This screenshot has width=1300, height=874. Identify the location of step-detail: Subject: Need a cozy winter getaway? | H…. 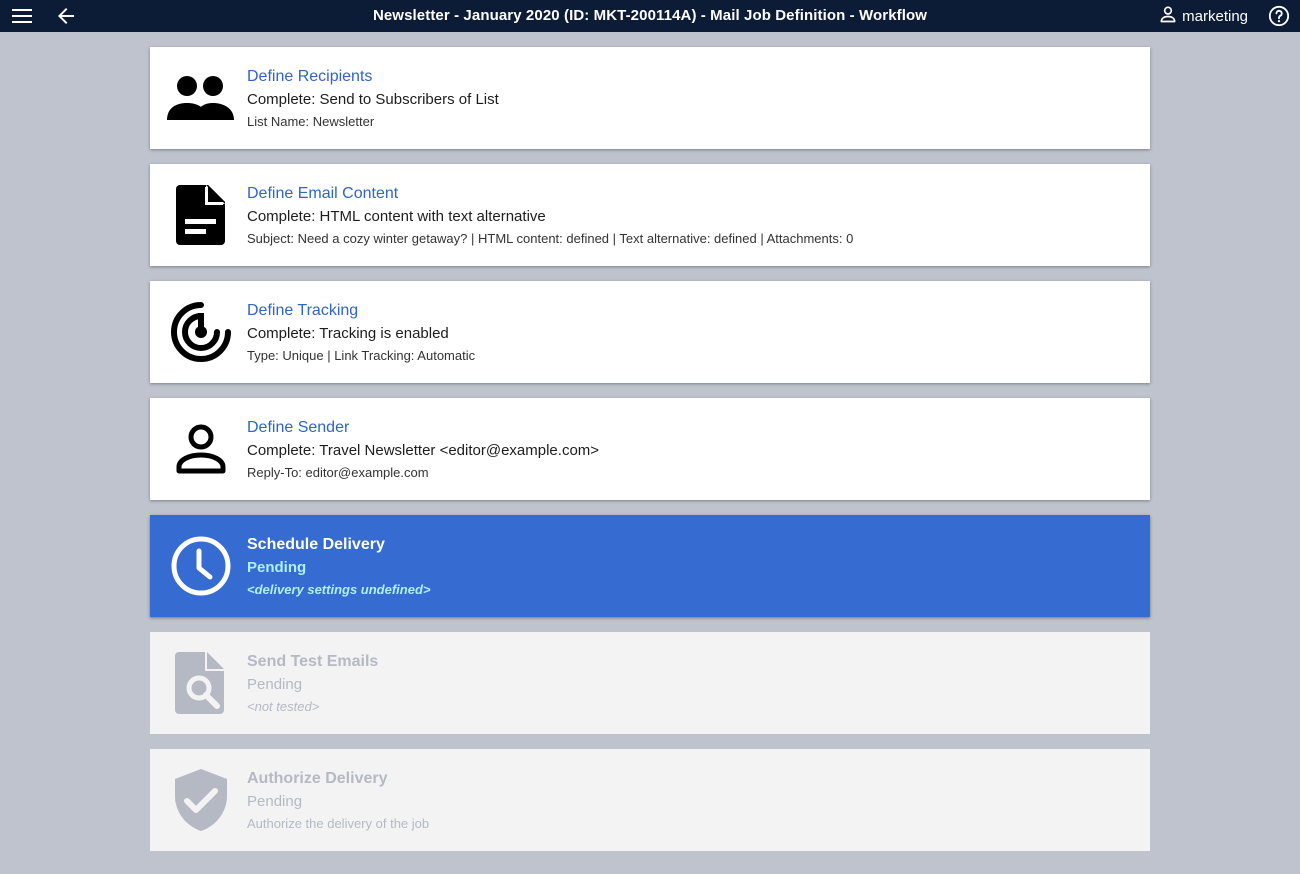
(550, 238).